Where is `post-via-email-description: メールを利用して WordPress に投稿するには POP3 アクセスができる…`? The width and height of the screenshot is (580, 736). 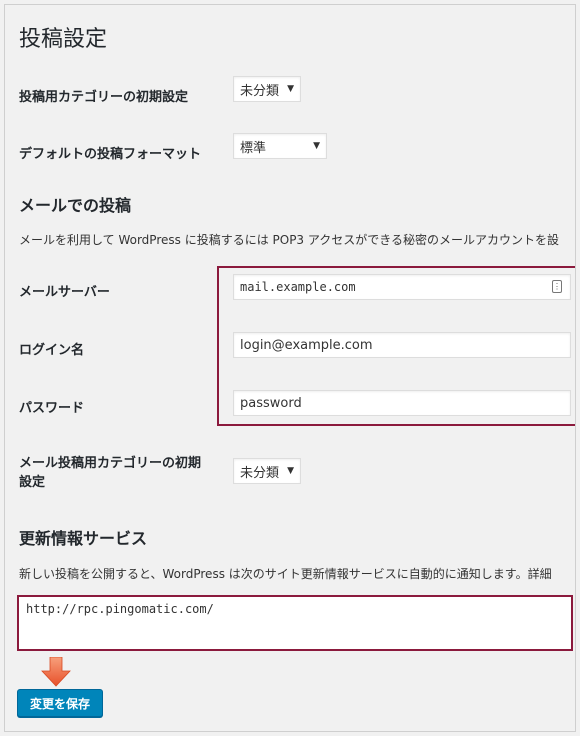
post-via-email-description: メールを利用して WordPress に投稿するには POP3 アクセスができる… is located at coordinates (289, 240).